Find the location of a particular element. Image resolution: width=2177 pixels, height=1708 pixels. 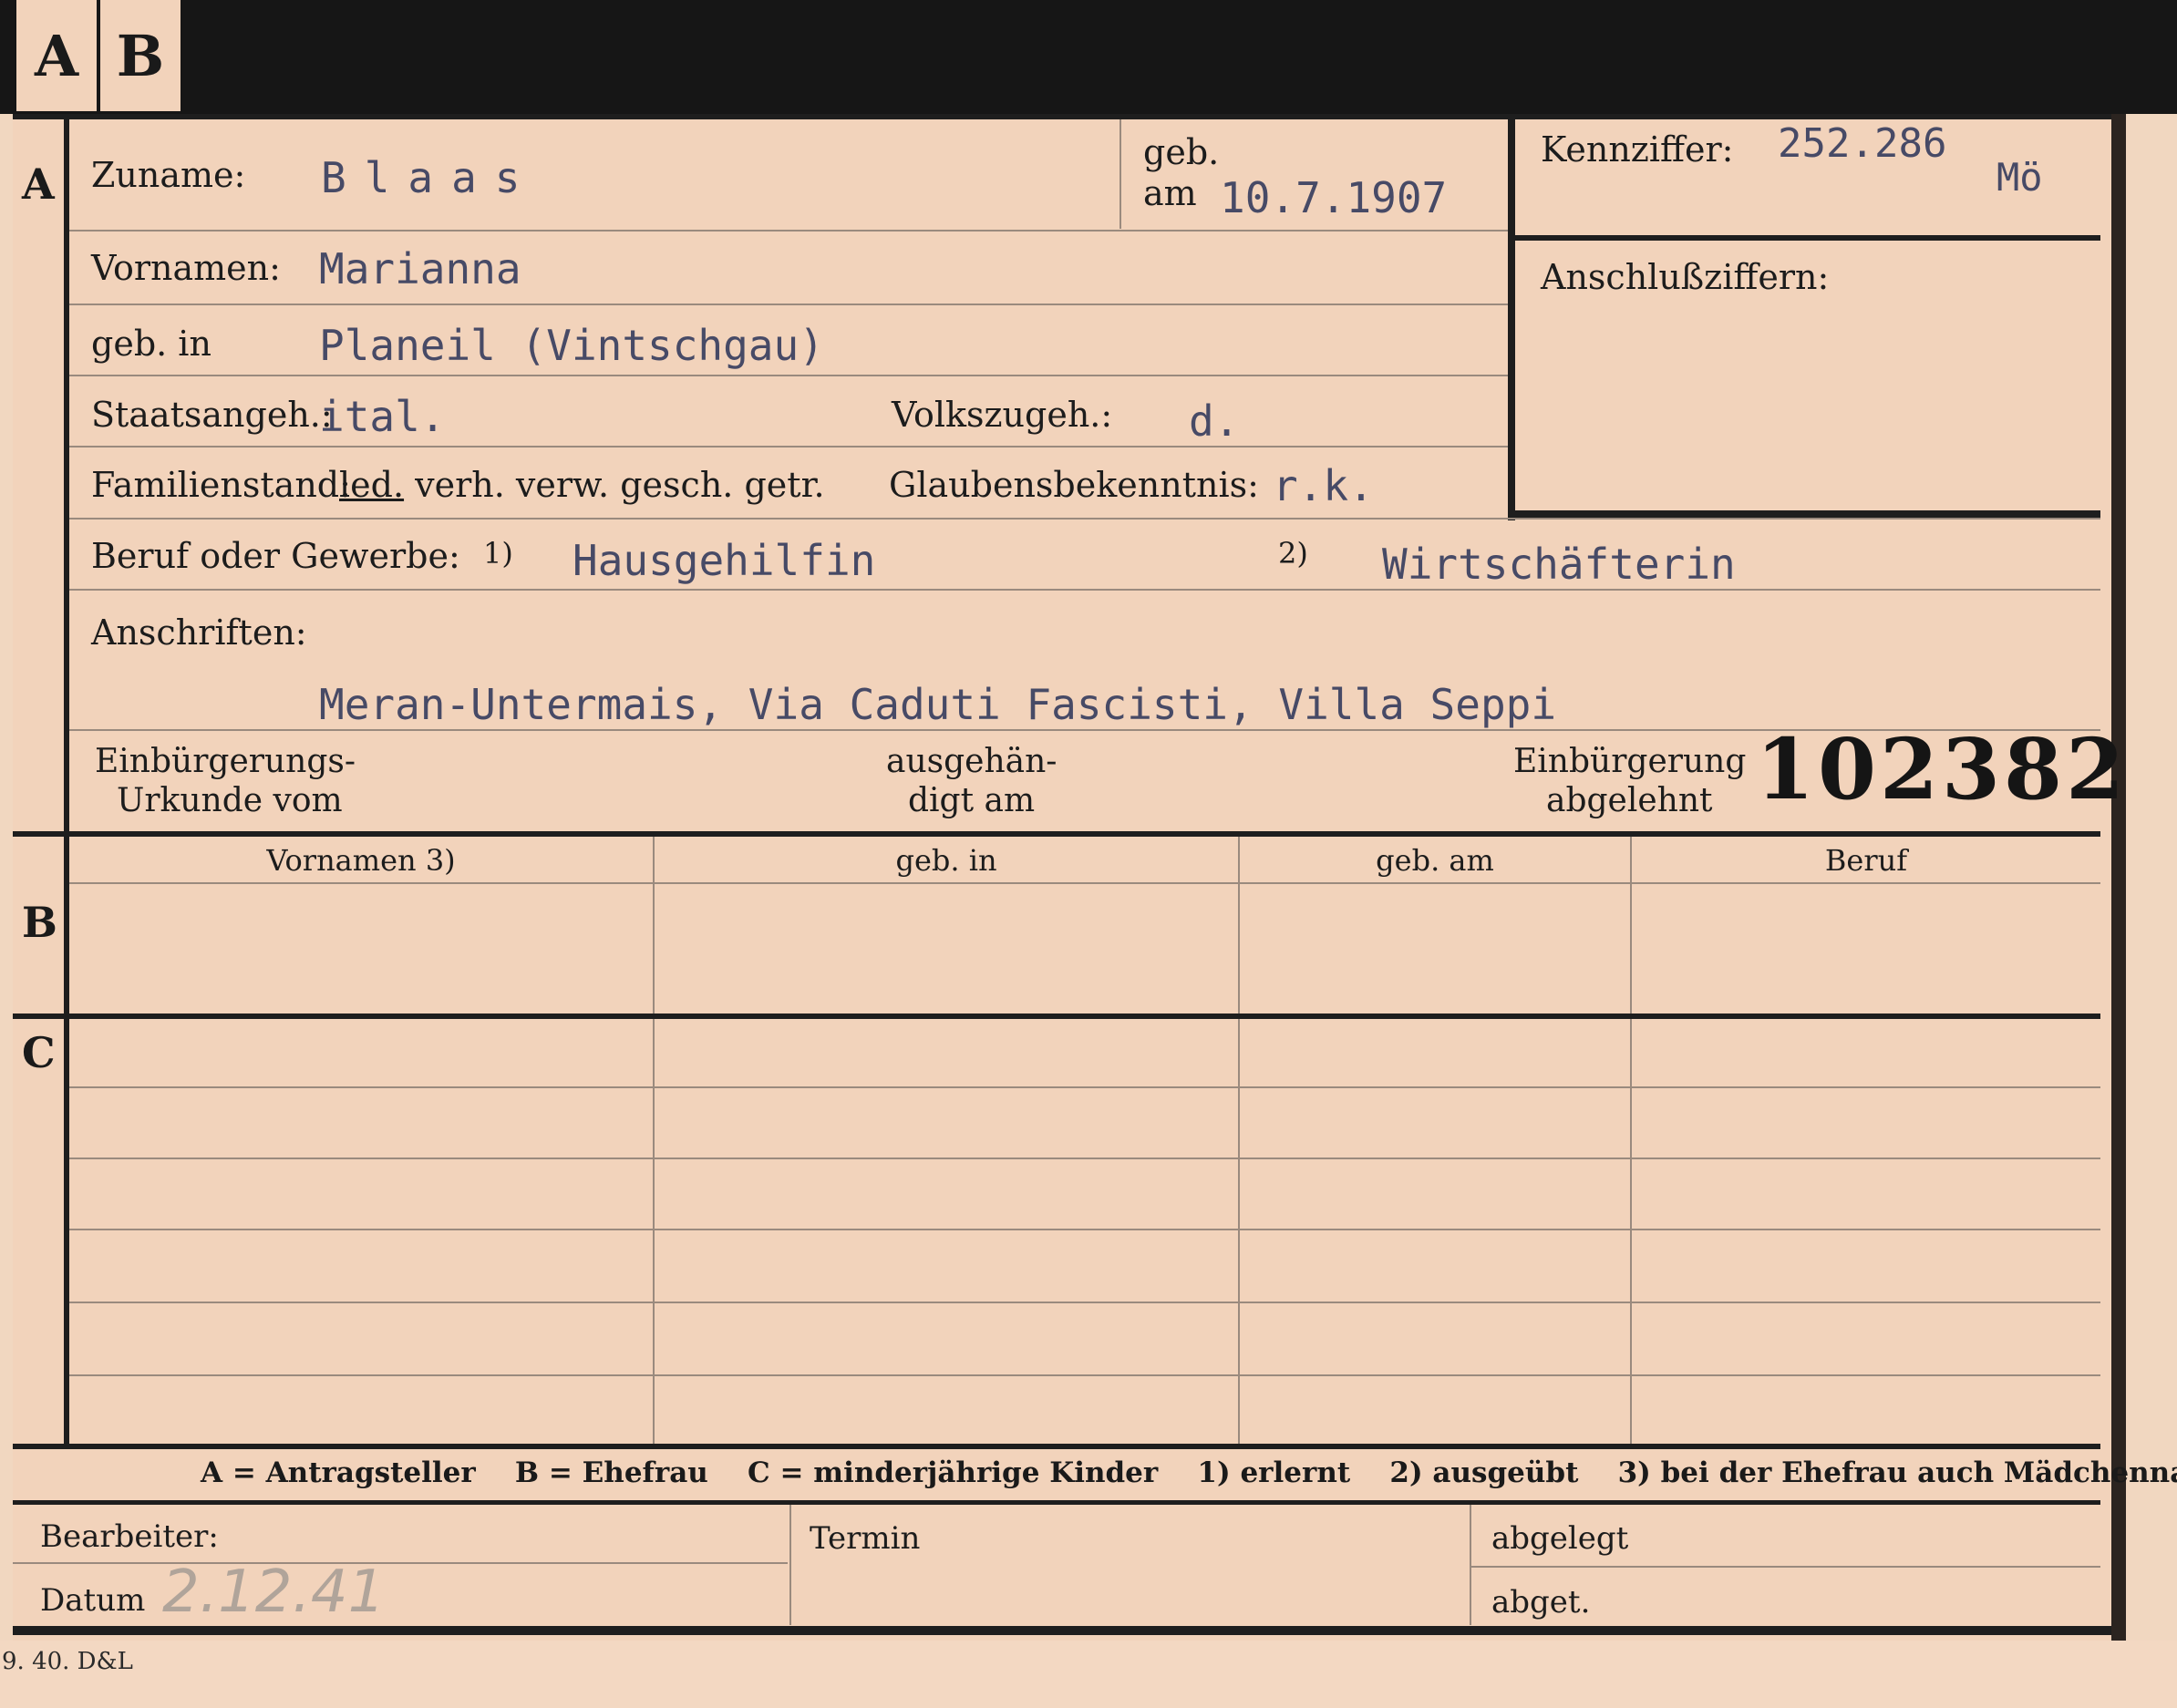

anschriften-label: Anschriften: is located at coordinates (199, 632).